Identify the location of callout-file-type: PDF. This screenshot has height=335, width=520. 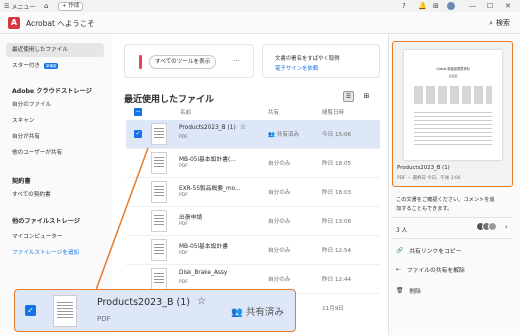
(104, 319).